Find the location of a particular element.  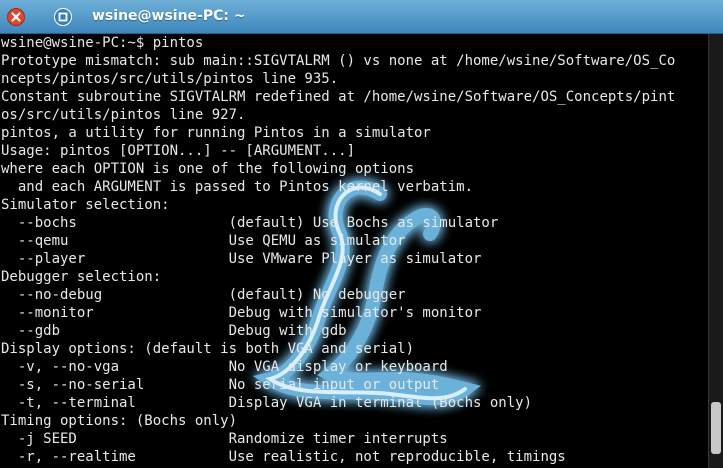

terminal-line: --gdb Debug with gdb is located at coordinates (174, 331).